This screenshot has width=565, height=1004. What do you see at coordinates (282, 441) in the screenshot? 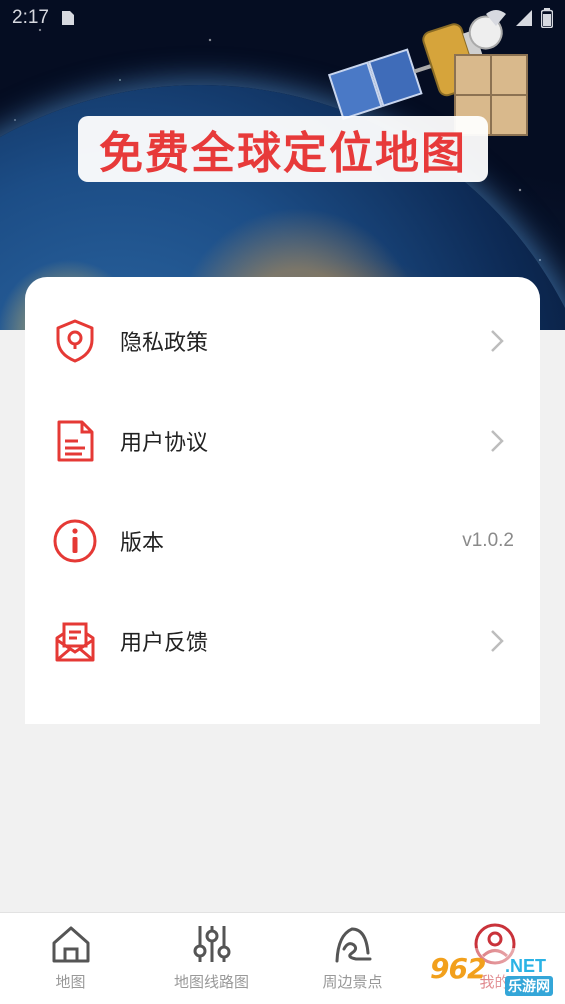
I see `menu-item-user-agreement: 用户协议` at bounding box center [282, 441].